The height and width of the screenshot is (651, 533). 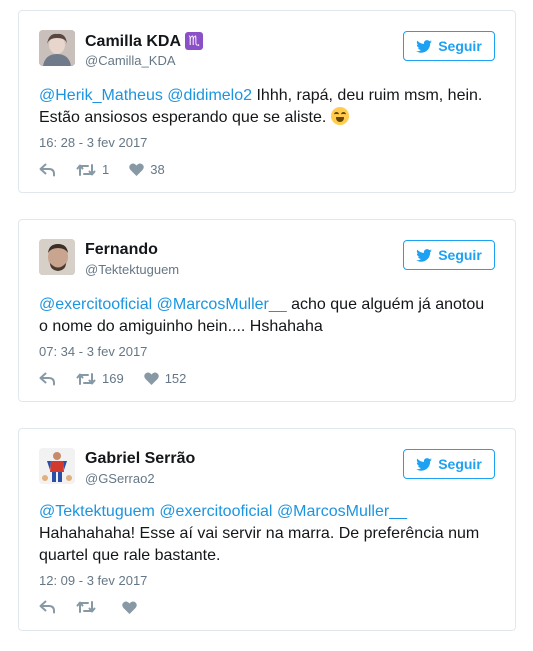 I want to click on timestamp: 16: 28 - 3 fev 2017, so click(x=93, y=142).